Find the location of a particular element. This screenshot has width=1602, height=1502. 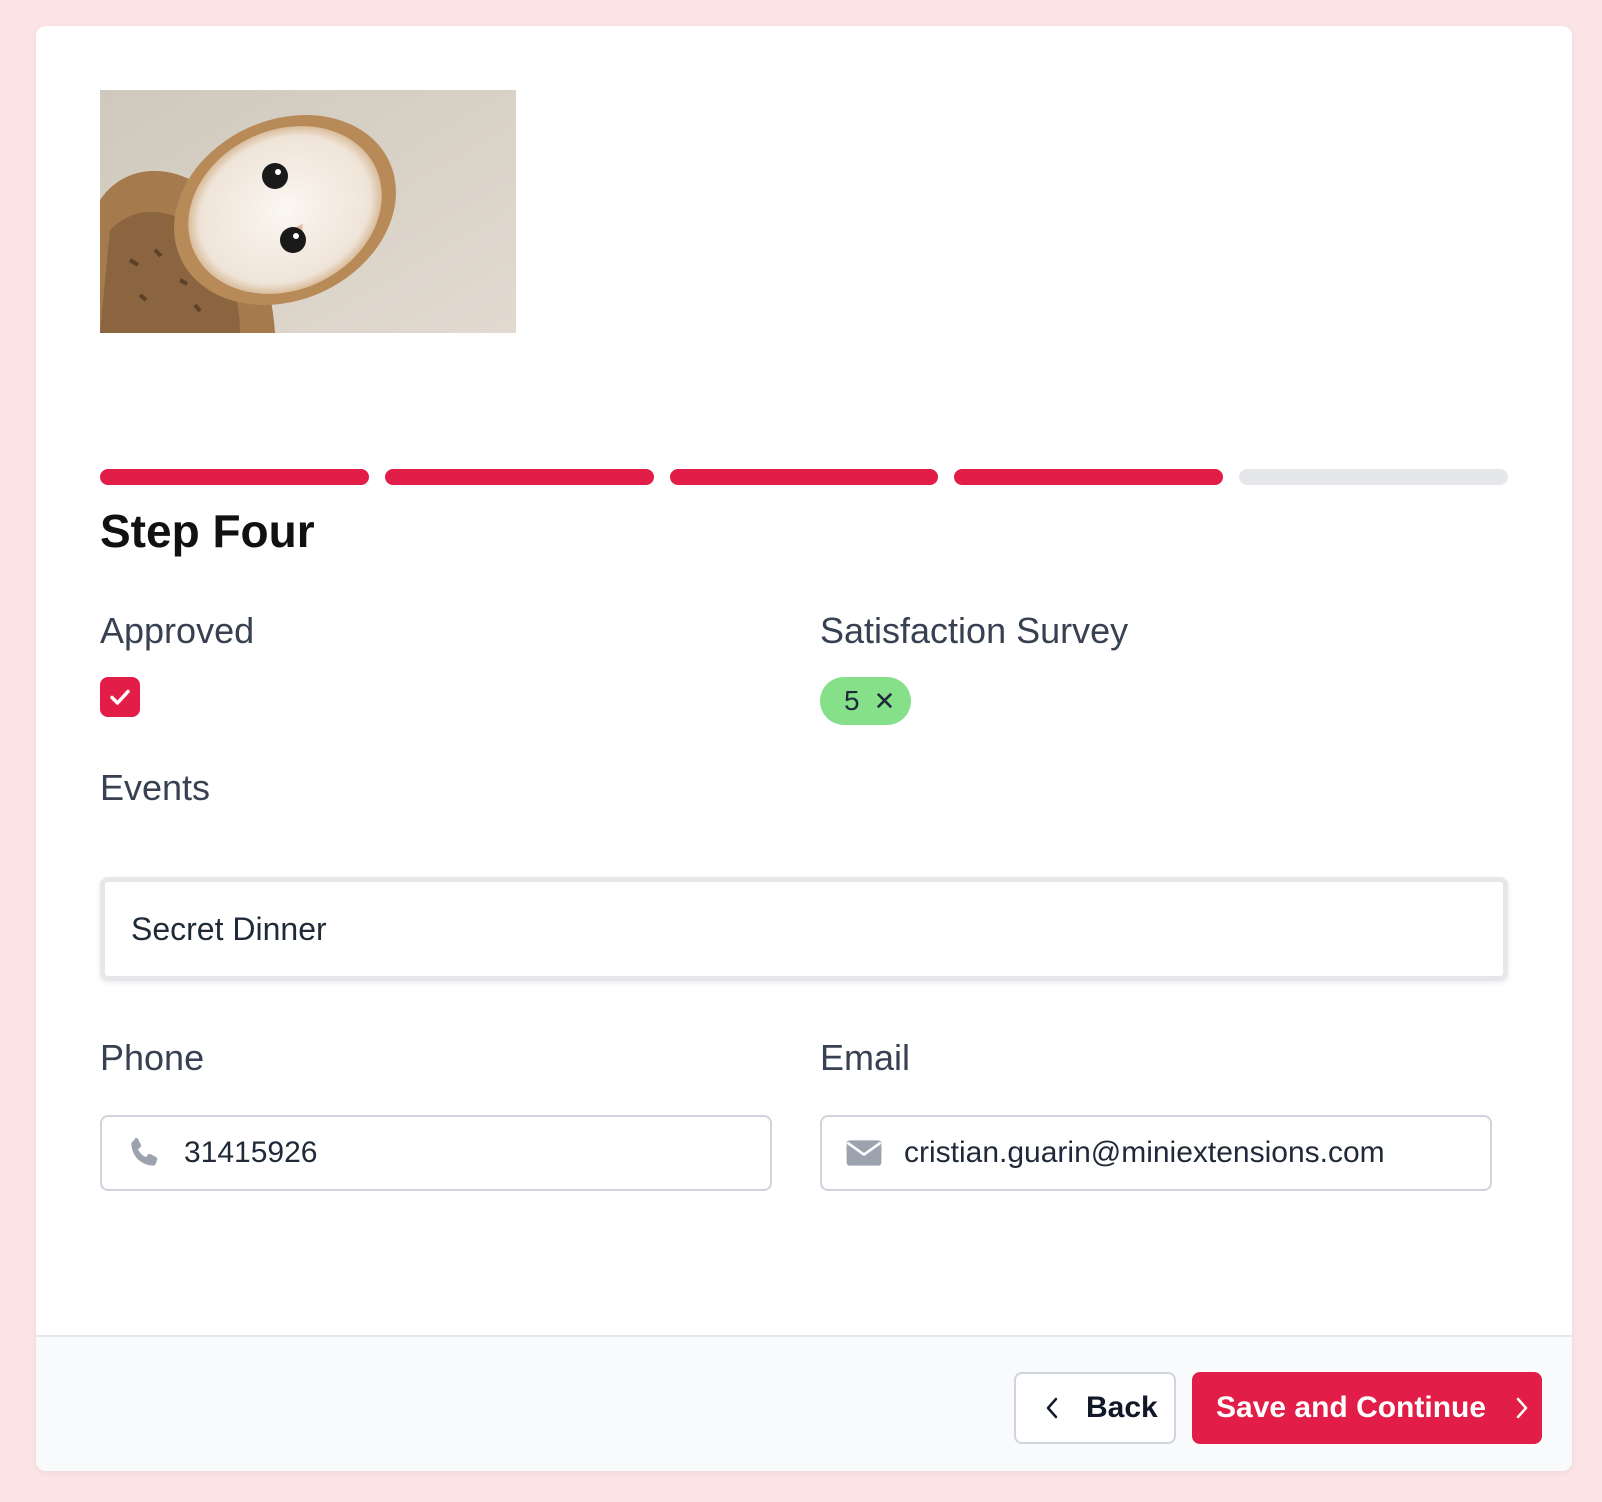

chevron-left-icon is located at coordinates (1053, 1408).